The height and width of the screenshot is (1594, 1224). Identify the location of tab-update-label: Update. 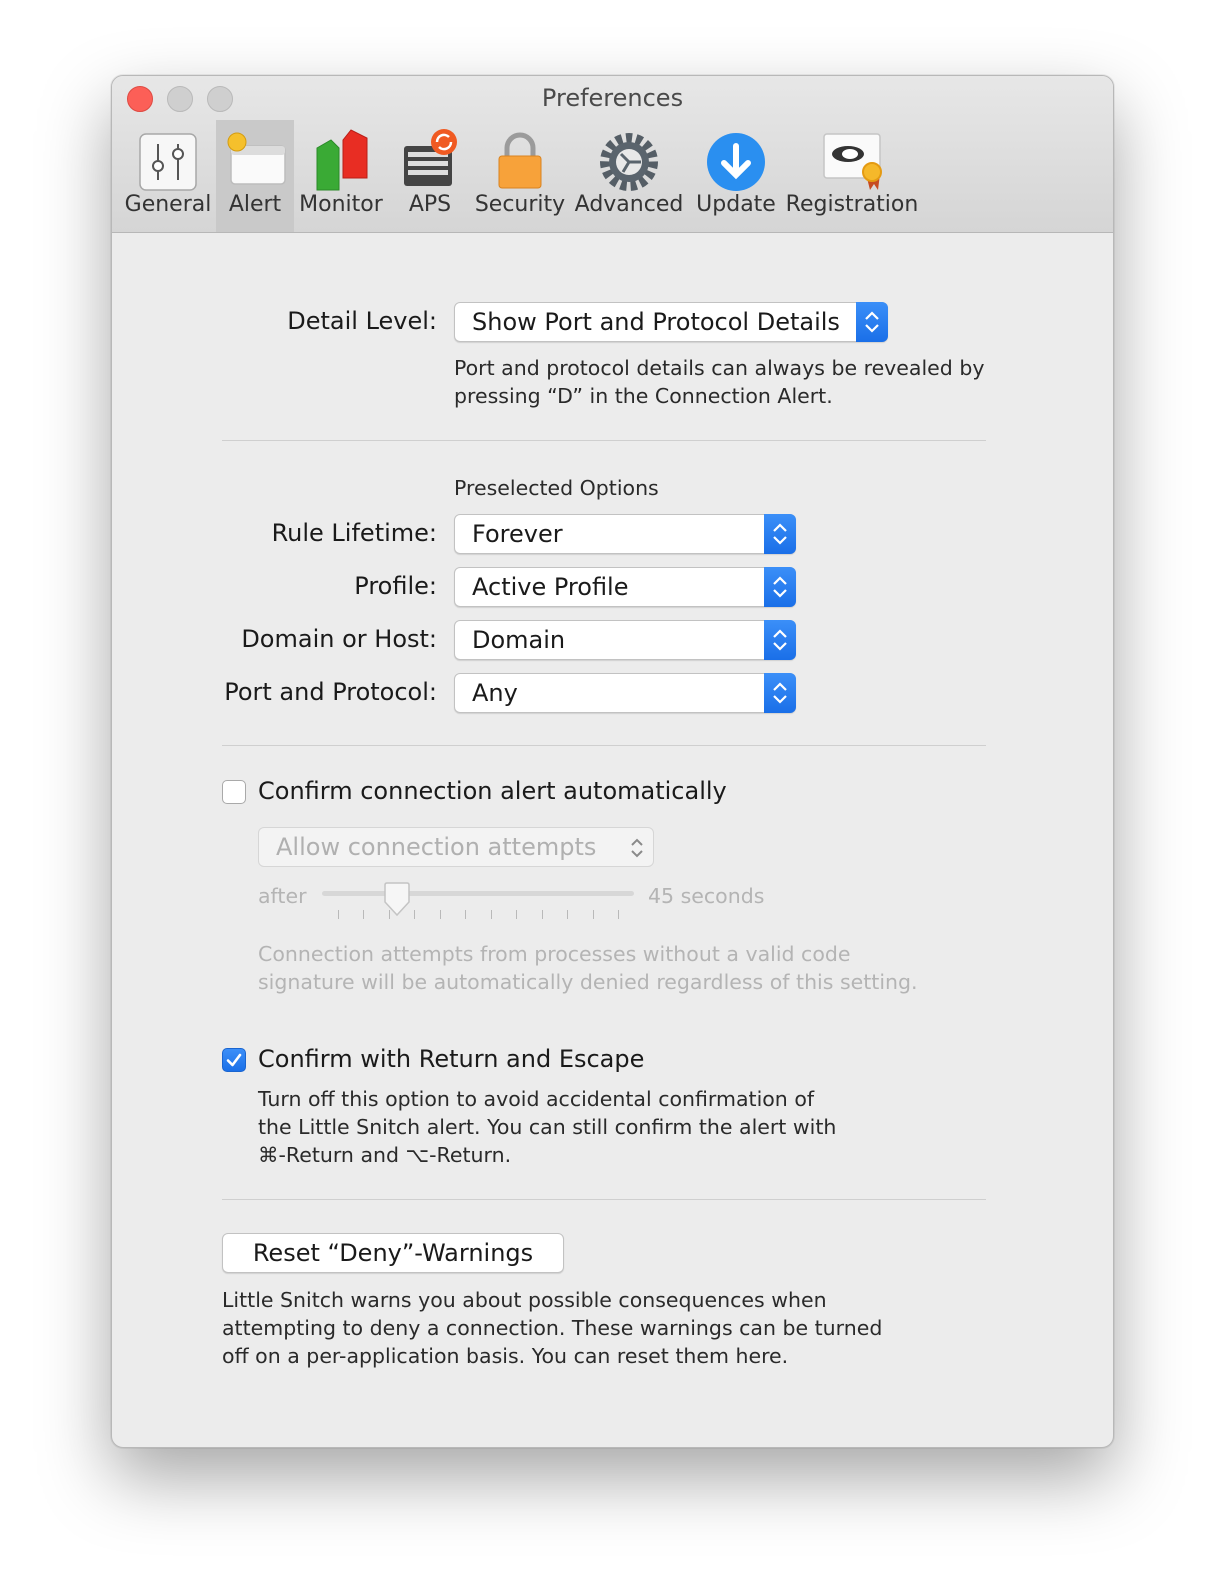
(736, 204).